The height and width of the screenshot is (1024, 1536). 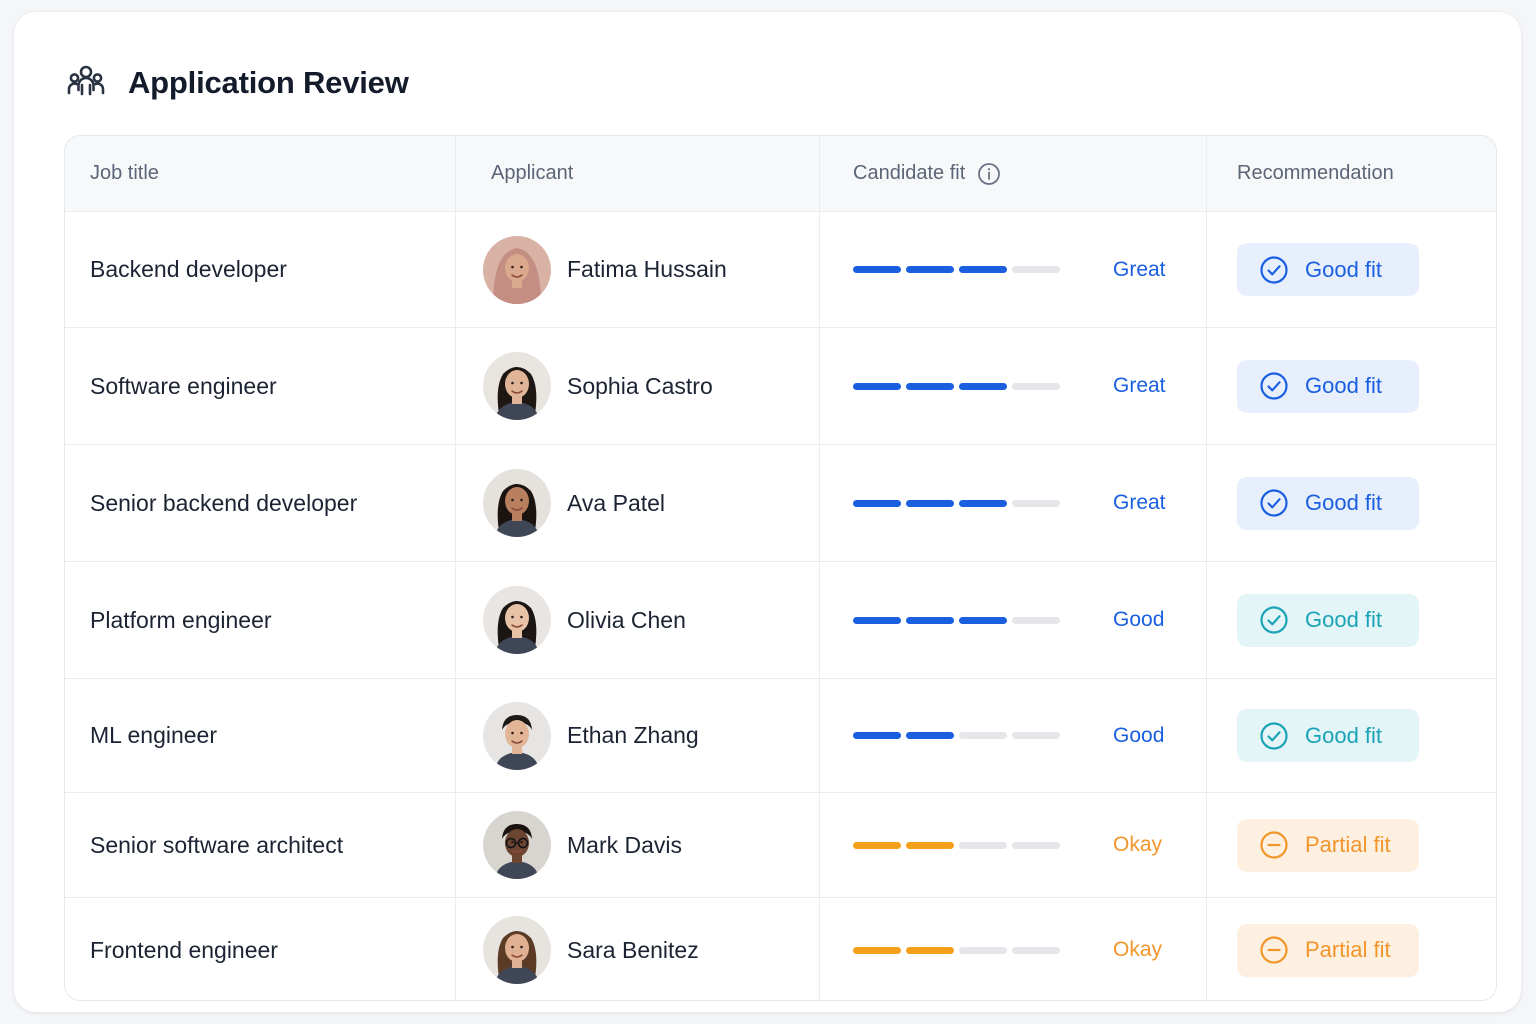 What do you see at coordinates (260, 173) in the screenshot?
I see `column-header-job-title: Job title` at bounding box center [260, 173].